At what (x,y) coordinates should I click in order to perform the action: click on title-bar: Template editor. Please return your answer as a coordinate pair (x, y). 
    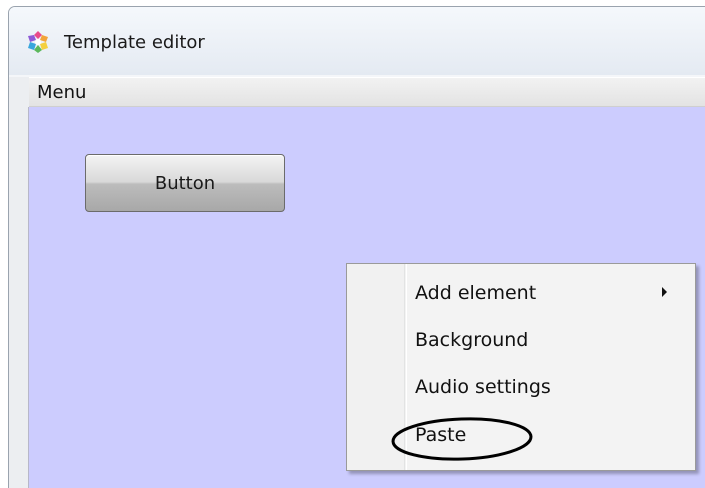
    Looking at the image, I should click on (357, 41).